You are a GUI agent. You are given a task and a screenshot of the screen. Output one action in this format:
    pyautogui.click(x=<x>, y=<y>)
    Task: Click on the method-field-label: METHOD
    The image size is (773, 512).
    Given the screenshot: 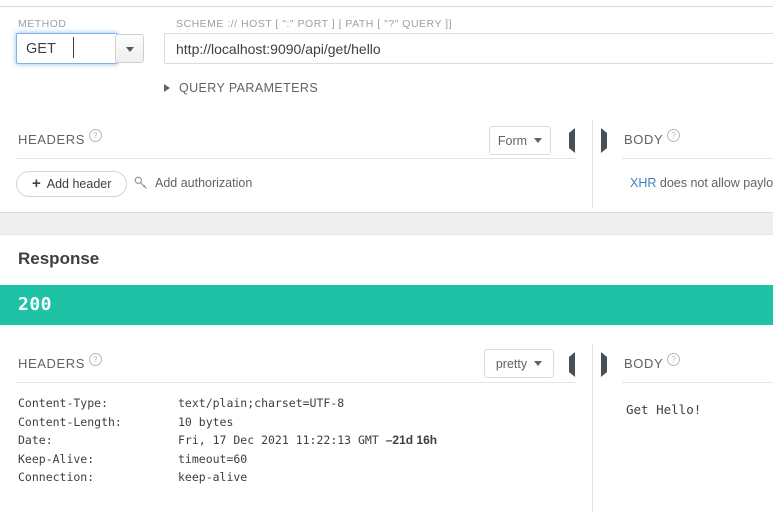 What is the action you would take?
    pyautogui.click(x=42, y=24)
    